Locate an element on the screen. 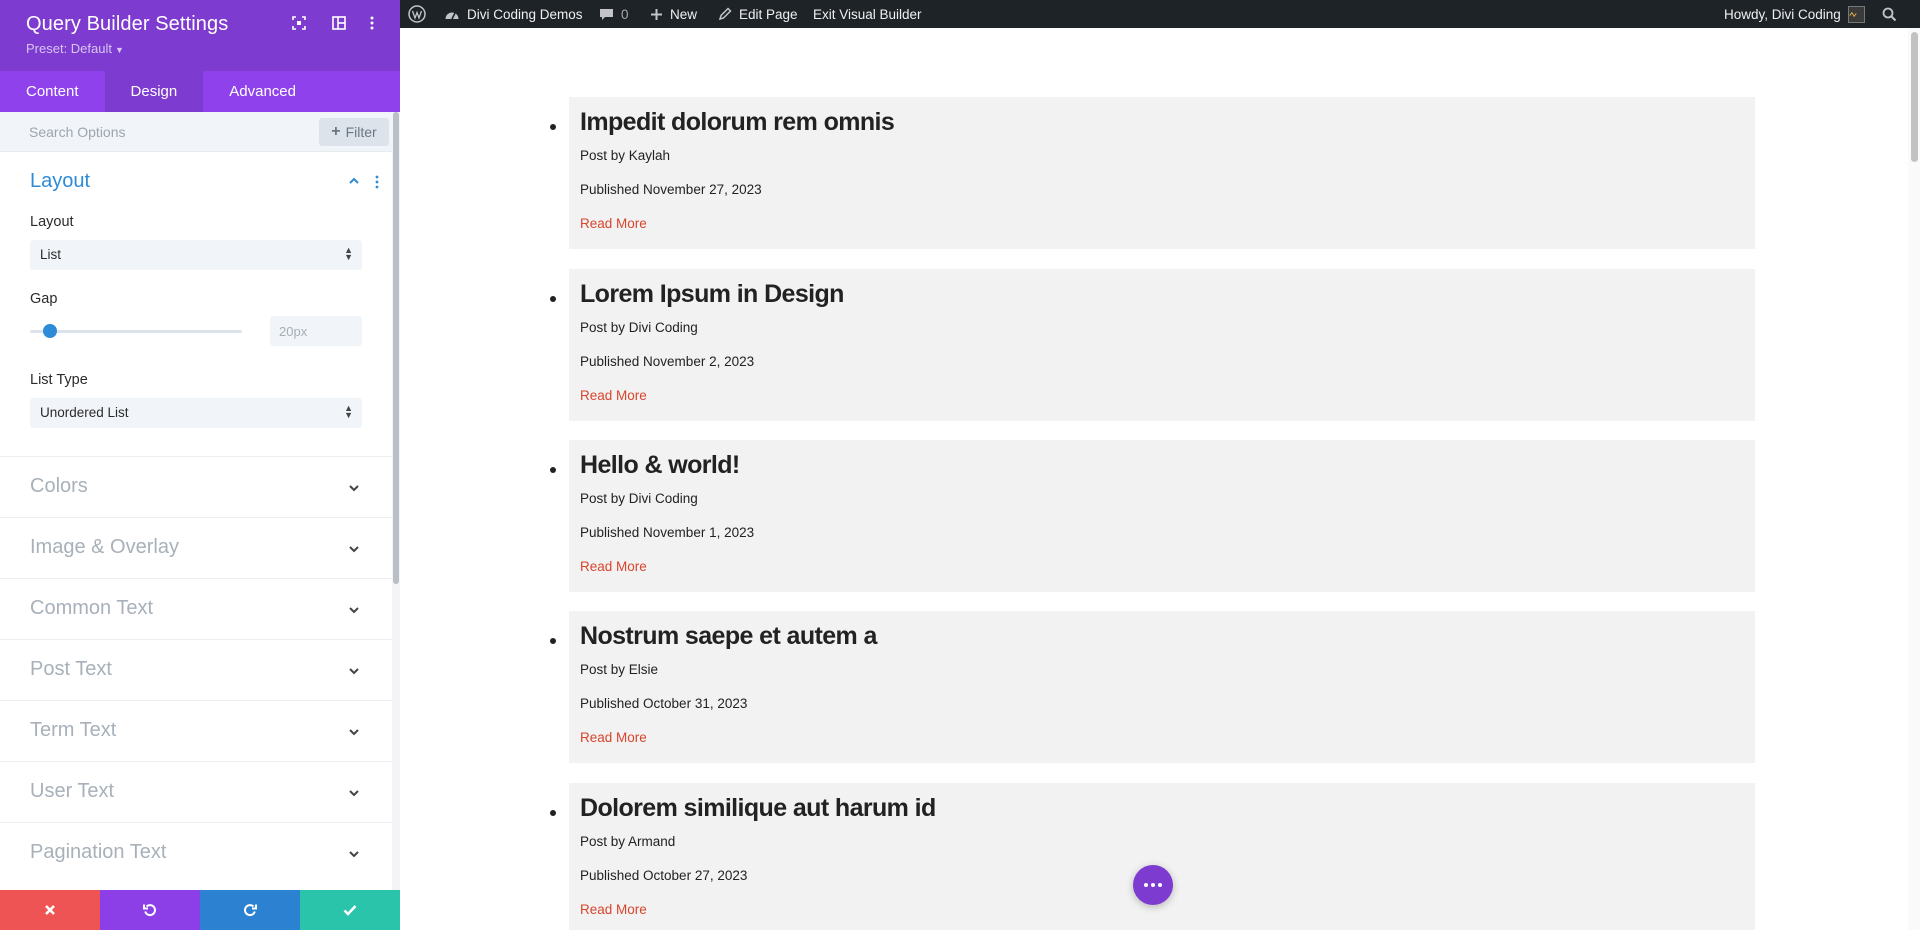 This screenshot has height=930, width=1920. term-text-group: Term Text is located at coordinates (196, 730).